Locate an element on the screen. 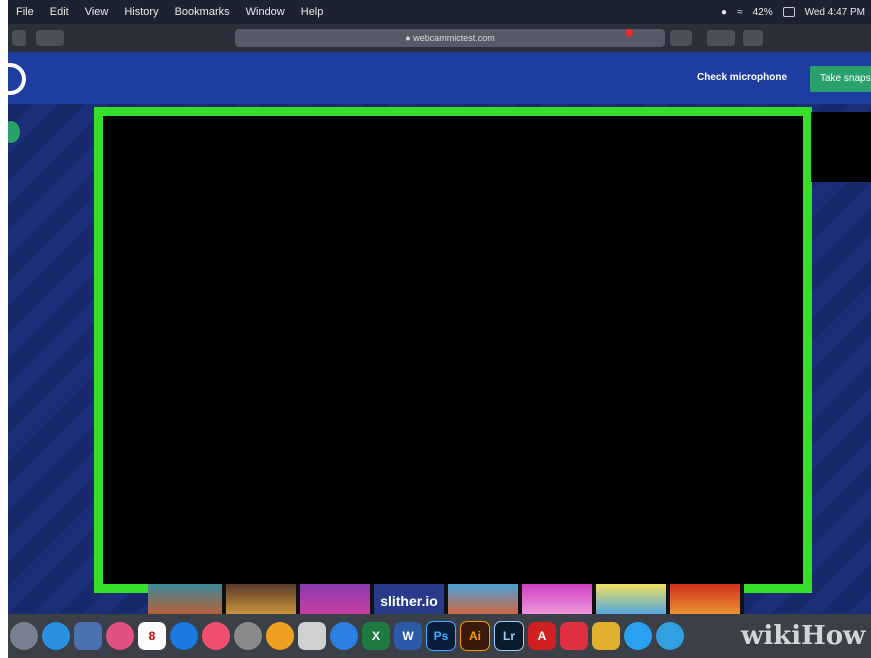 Image resolution: width=871 pixels, height=658 pixels. illustrator-icon: Ai is located at coordinates (475, 636).